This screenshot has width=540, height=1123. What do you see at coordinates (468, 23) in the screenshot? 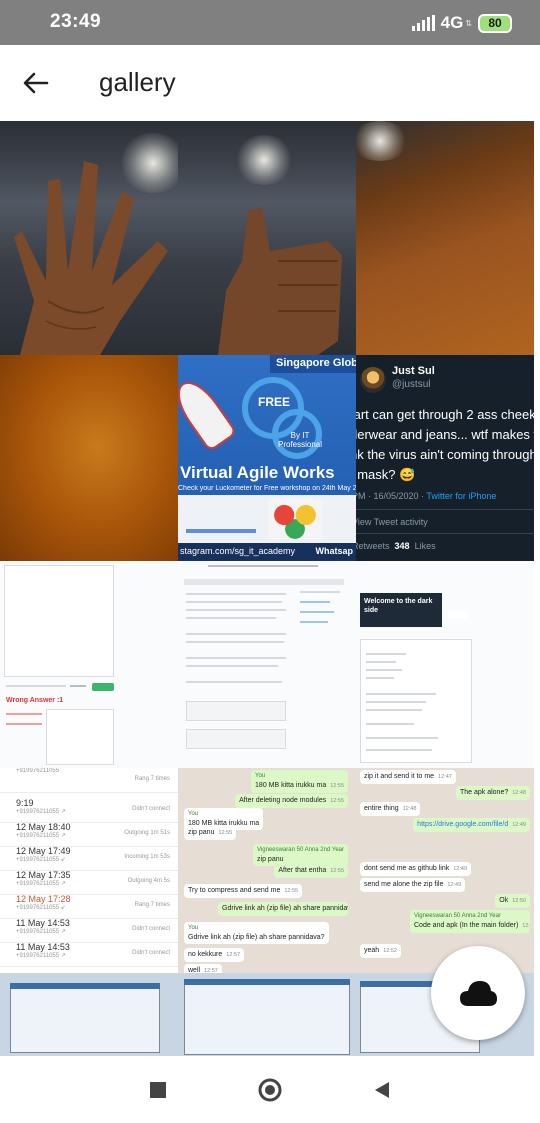
I see `data-activity-icon: ⇅` at bounding box center [468, 23].